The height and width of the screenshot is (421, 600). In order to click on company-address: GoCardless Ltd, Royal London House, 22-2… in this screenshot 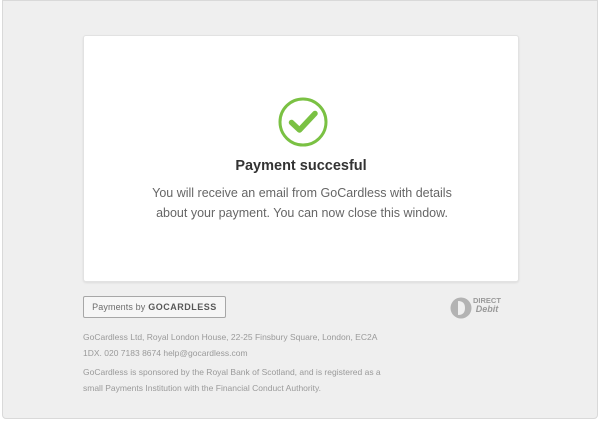, I will do `click(230, 345)`.